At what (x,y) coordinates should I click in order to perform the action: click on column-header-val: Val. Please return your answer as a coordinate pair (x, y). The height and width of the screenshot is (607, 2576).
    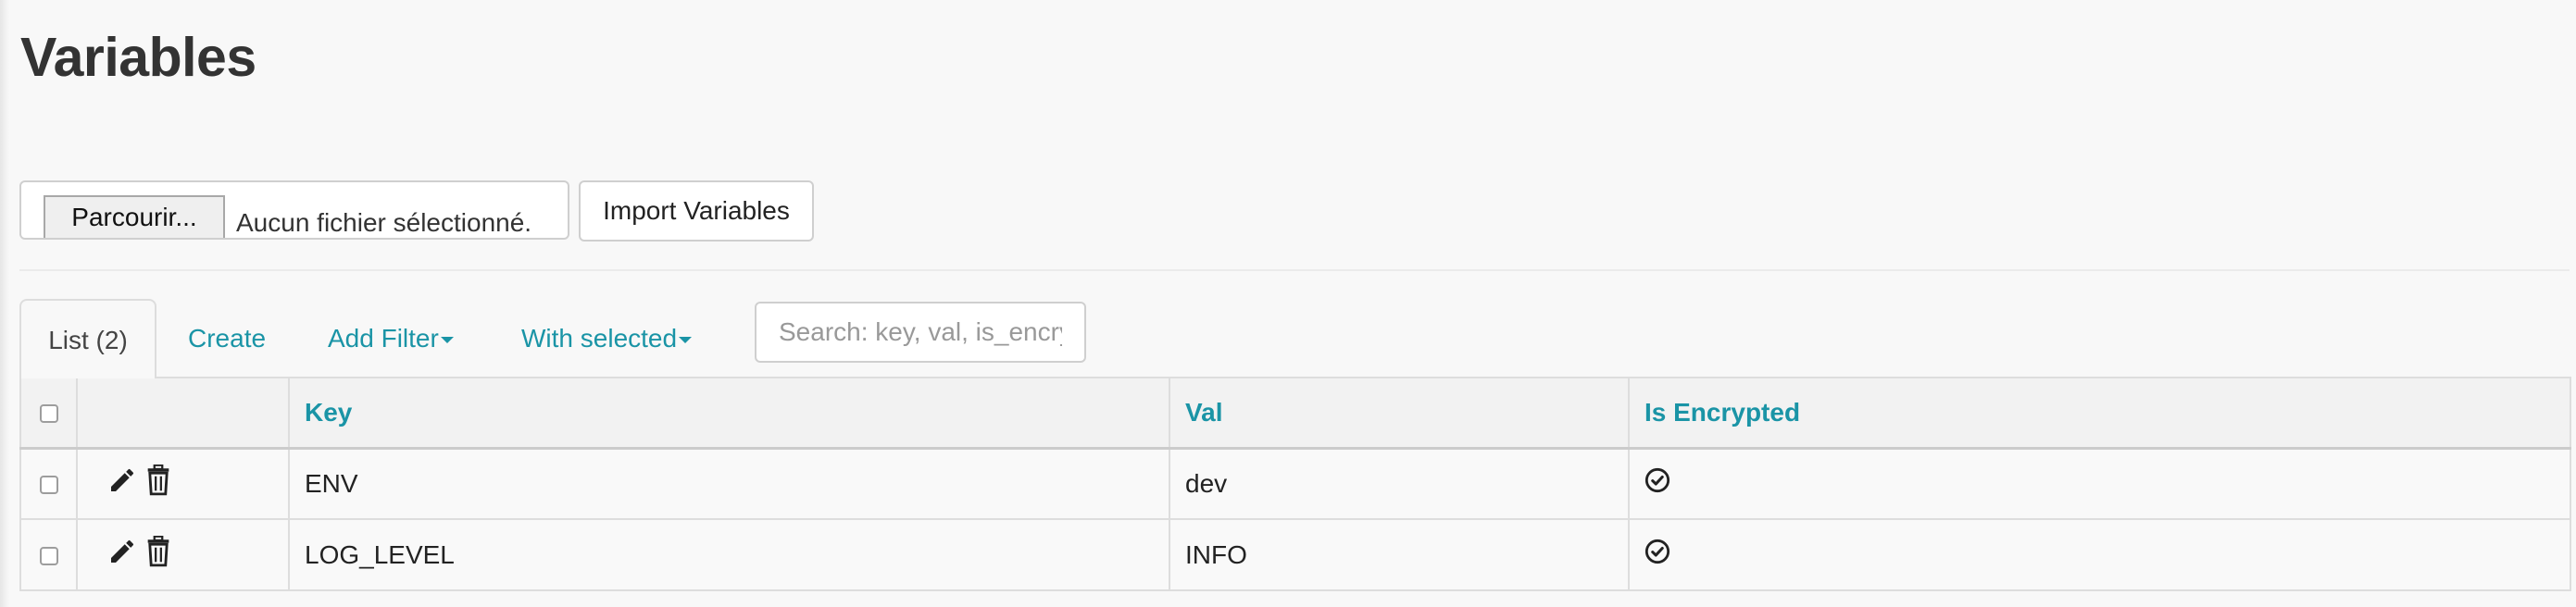
    Looking at the image, I should click on (1400, 413).